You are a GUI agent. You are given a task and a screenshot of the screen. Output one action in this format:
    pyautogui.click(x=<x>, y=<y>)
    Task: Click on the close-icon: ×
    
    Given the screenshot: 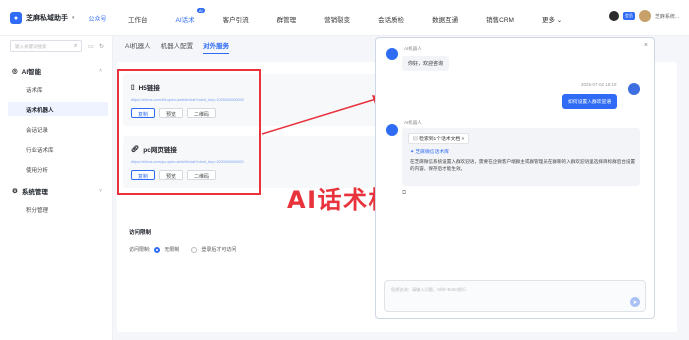 What is the action you would take?
    pyautogui.click(x=646, y=45)
    